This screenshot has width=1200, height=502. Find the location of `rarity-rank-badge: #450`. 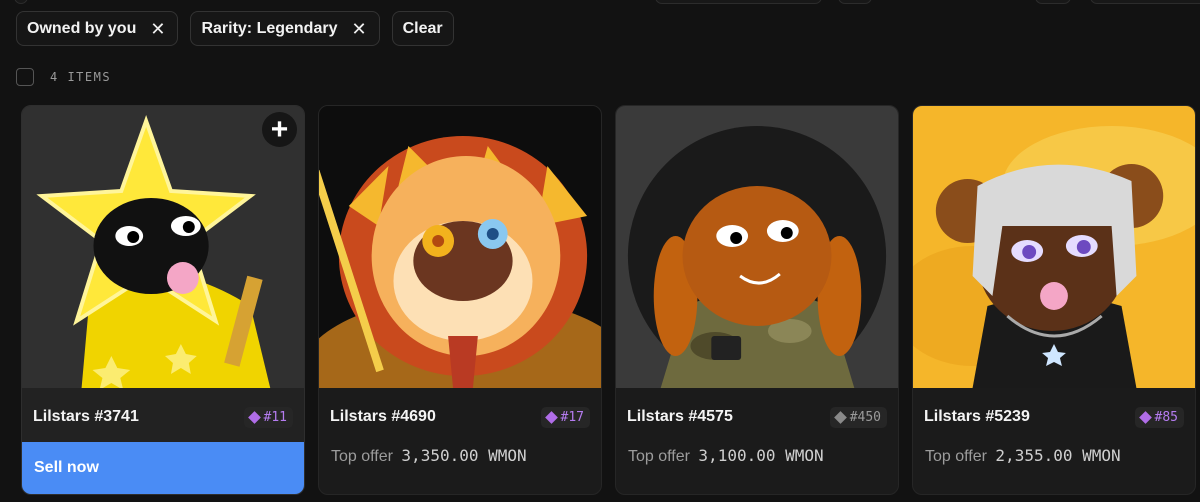

rarity-rank-badge: #450 is located at coordinates (858, 417).